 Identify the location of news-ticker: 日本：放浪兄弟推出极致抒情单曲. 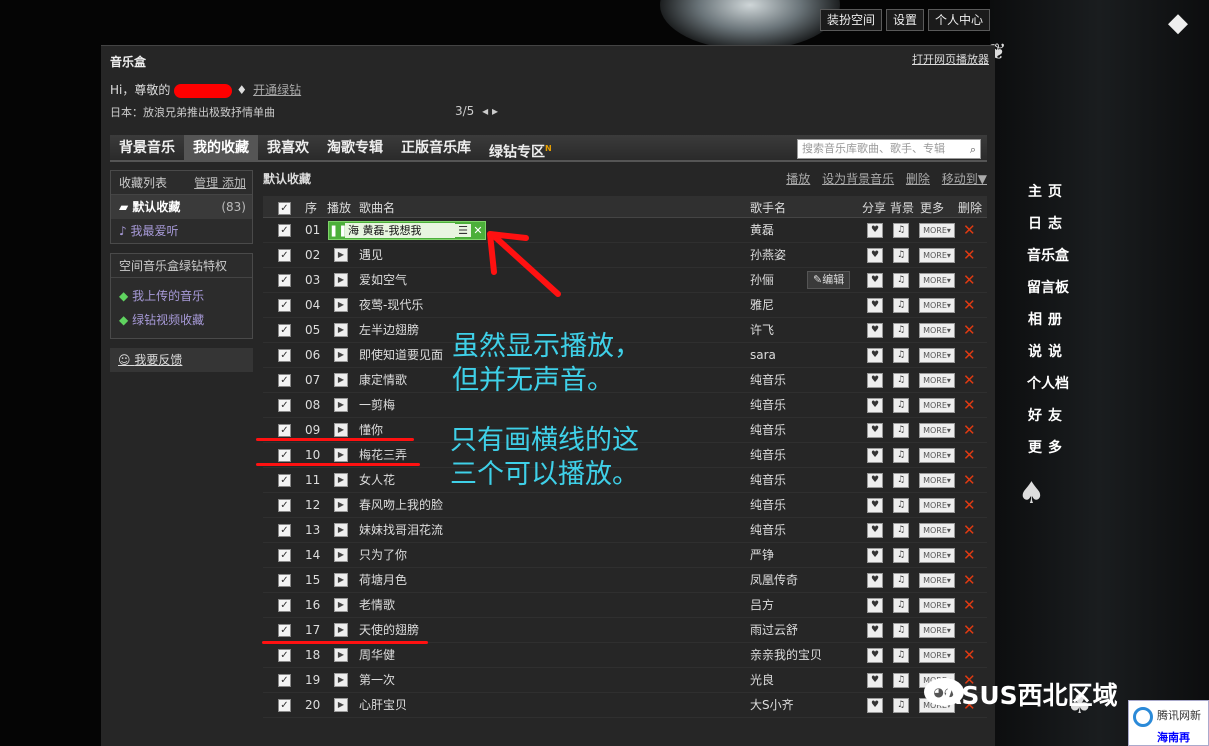
(192, 112).